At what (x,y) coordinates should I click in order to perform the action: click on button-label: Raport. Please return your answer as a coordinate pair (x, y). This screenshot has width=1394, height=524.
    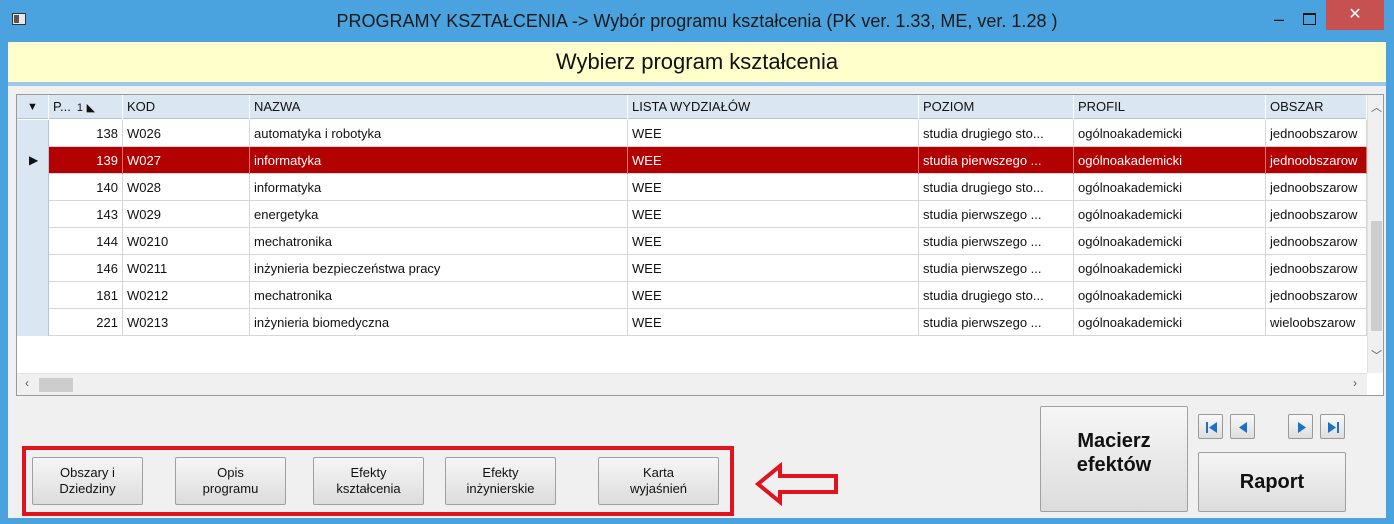
    Looking at the image, I should click on (1272, 482).